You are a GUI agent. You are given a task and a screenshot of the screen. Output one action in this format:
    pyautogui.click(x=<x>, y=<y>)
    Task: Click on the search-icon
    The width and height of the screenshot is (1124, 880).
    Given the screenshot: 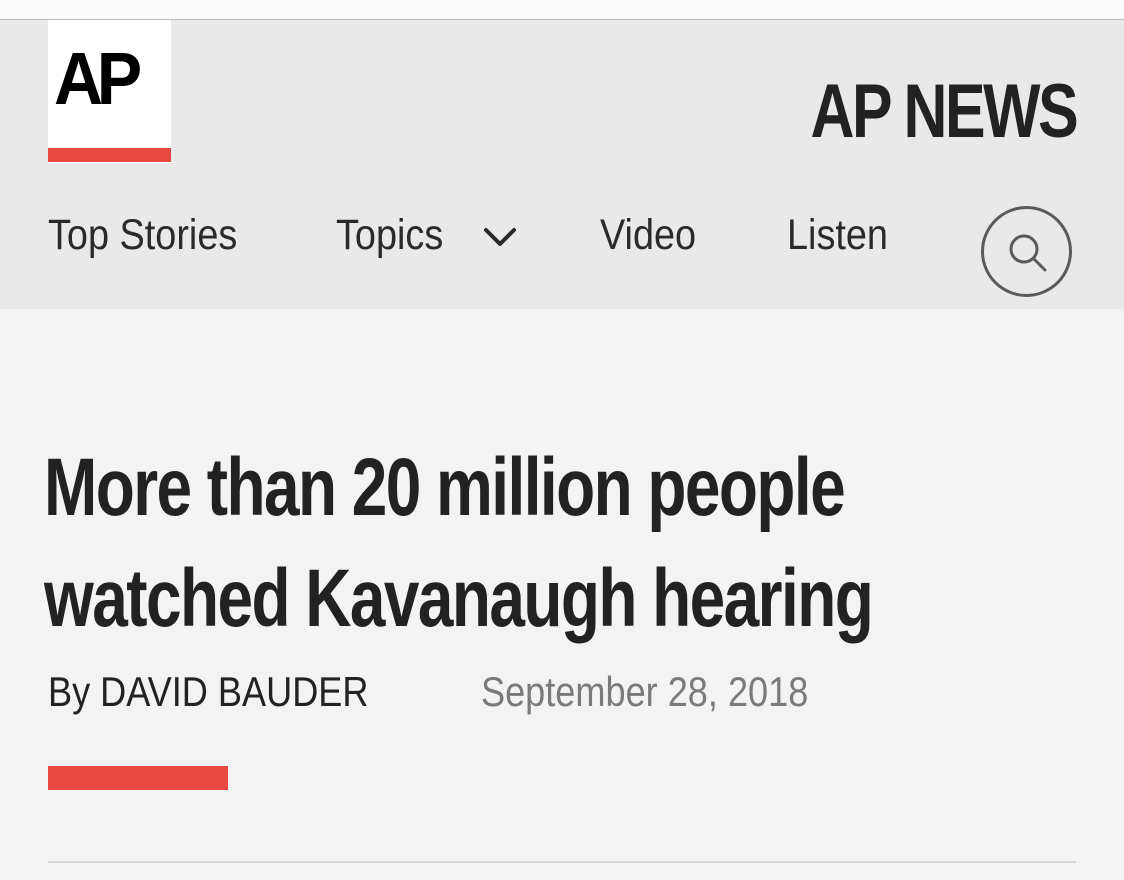 What is the action you would take?
    pyautogui.click(x=1028, y=253)
    